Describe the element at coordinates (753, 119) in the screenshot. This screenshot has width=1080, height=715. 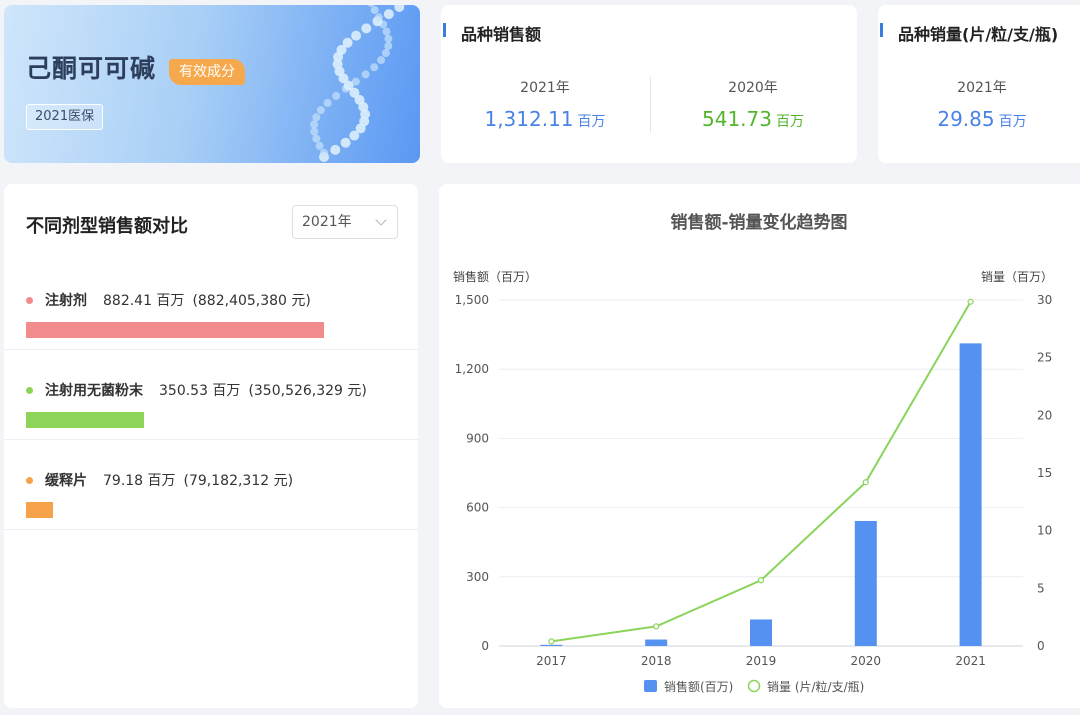
I see `stat-value: 541.73 百万` at that location.